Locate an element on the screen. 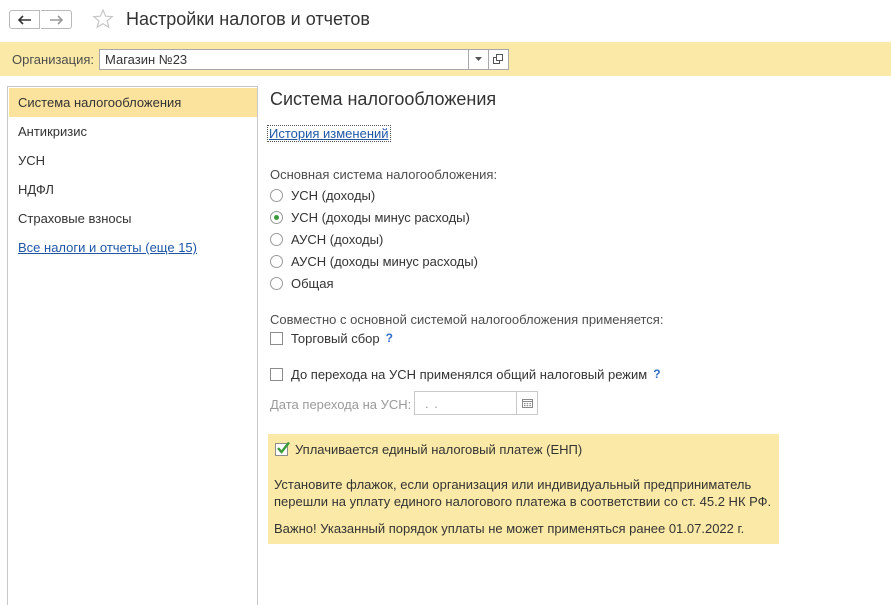 The height and width of the screenshot is (605, 891). enp-checkbox is located at coordinates (282, 448).